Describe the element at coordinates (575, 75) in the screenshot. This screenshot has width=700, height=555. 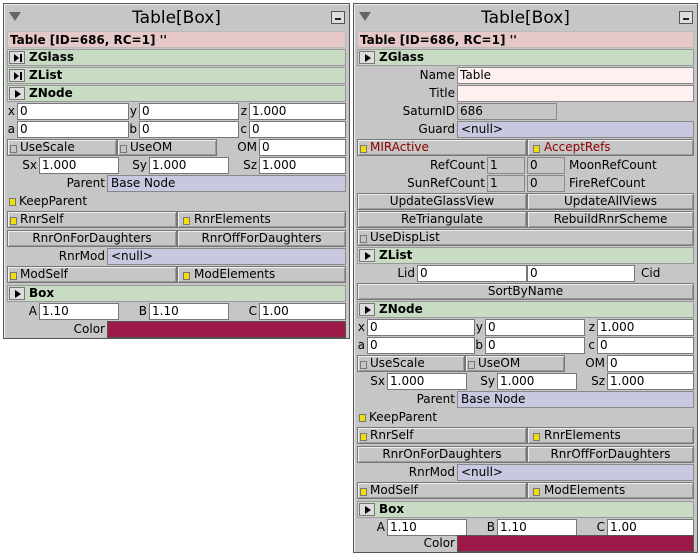
I see `name-input: Table` at that location.